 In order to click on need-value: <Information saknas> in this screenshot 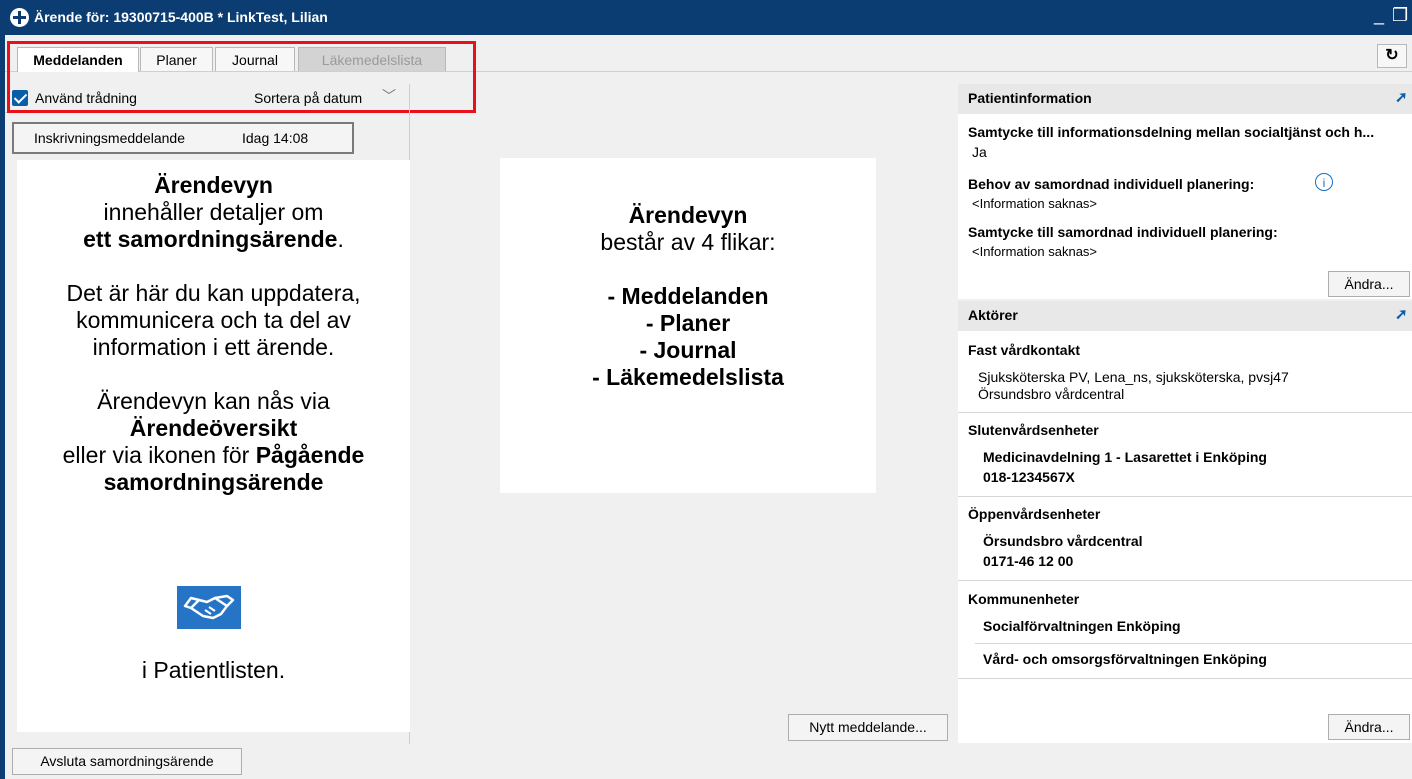, I will do `click(1035, 203)`.